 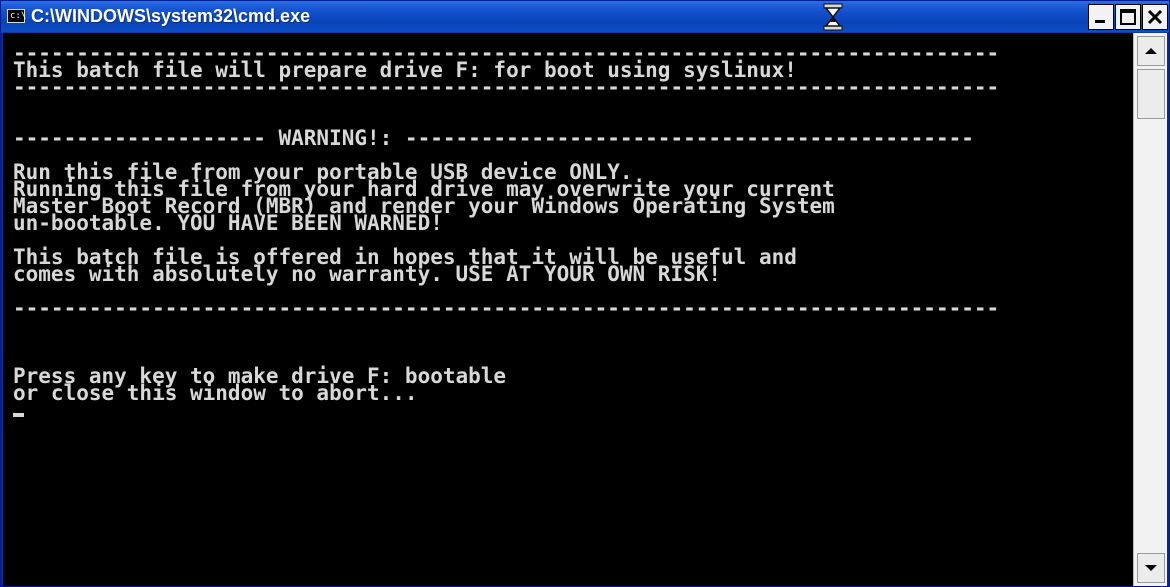 I want to click on vertical-scrollbar, so click(x=1150, y=309).